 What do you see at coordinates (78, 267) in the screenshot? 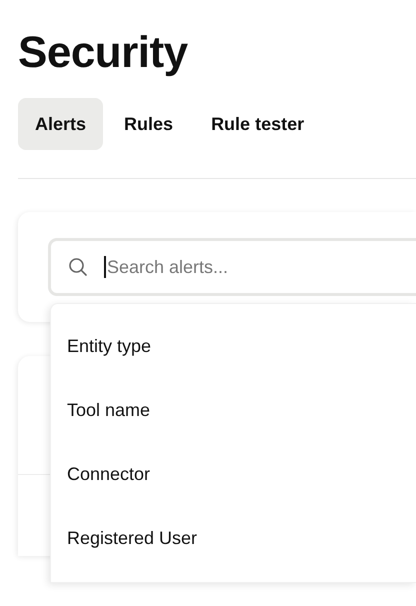
I see `search-icon` at bounding box center [78, 267].